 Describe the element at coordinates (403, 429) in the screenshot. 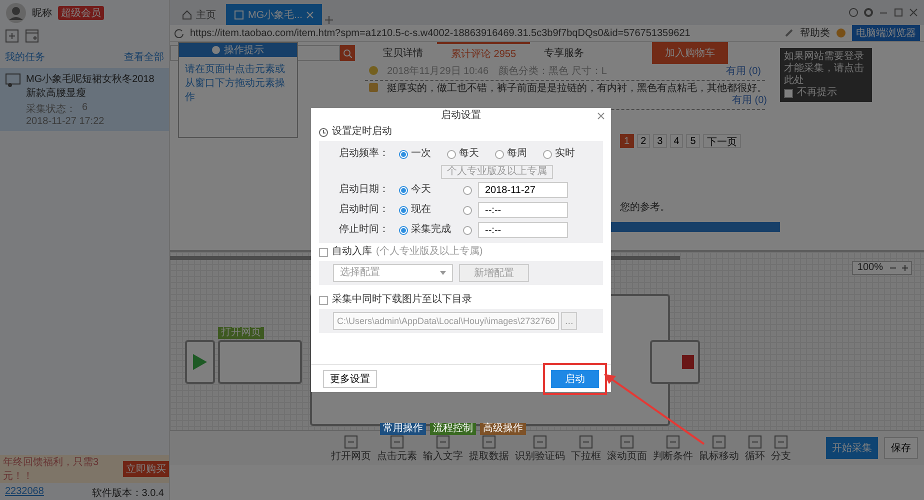

I see `category-tag: 常用操作` at that location.